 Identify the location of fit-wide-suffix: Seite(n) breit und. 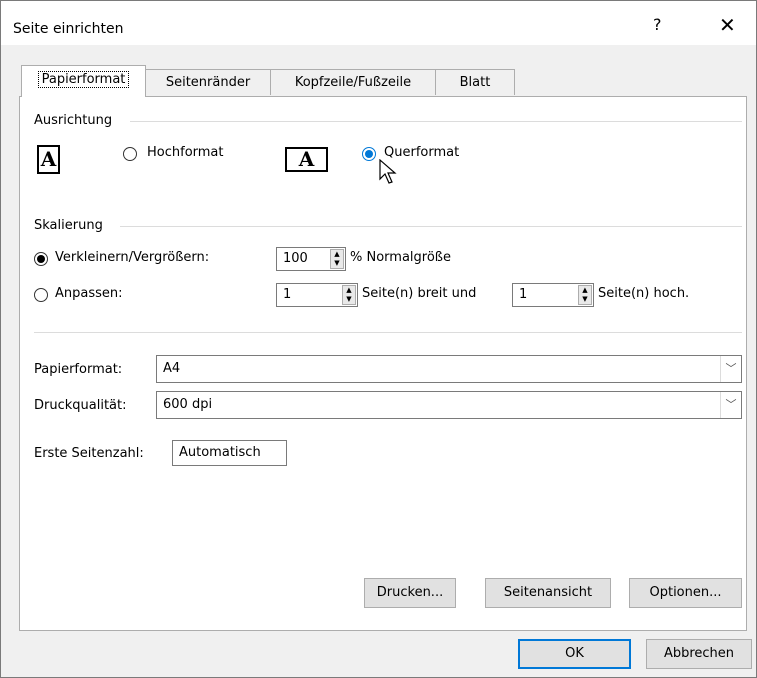
(419, 293).